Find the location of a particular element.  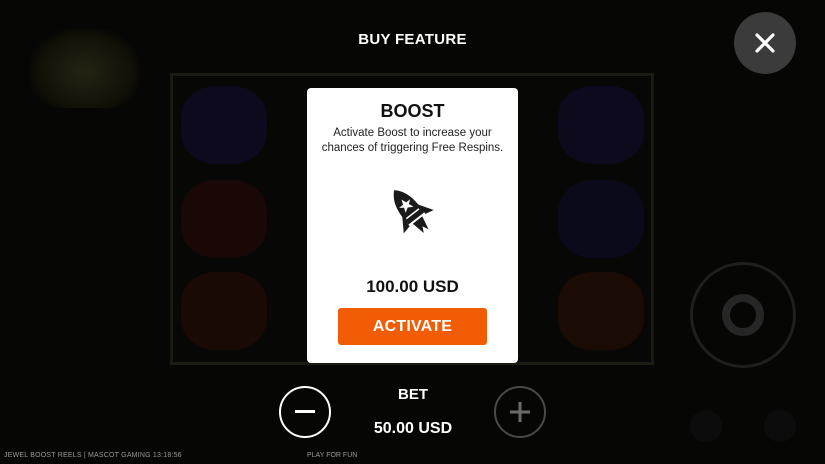

close-icon is located at coordinates (765, 43).